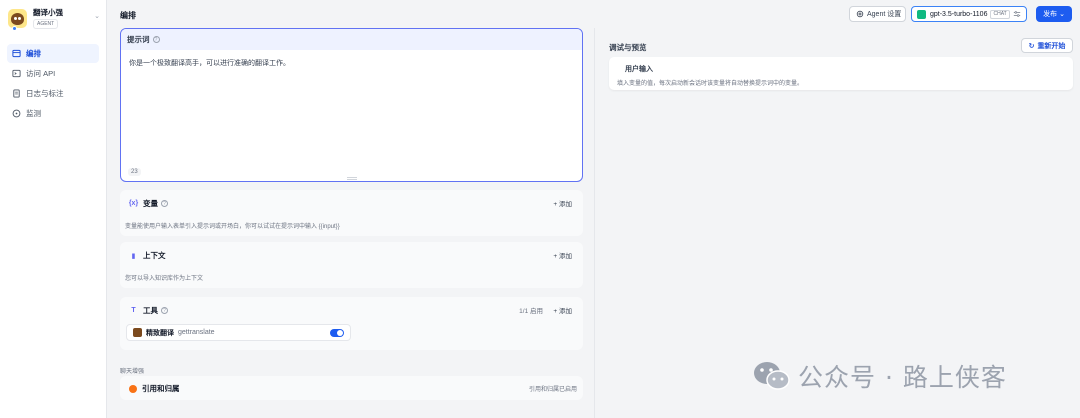 Image resolution: width=1080 pixels, height=418 pixels. What do you see at coordinates (16, 53) in the screenshot?
I see `layout-icon` at bounding box center [16, 53].